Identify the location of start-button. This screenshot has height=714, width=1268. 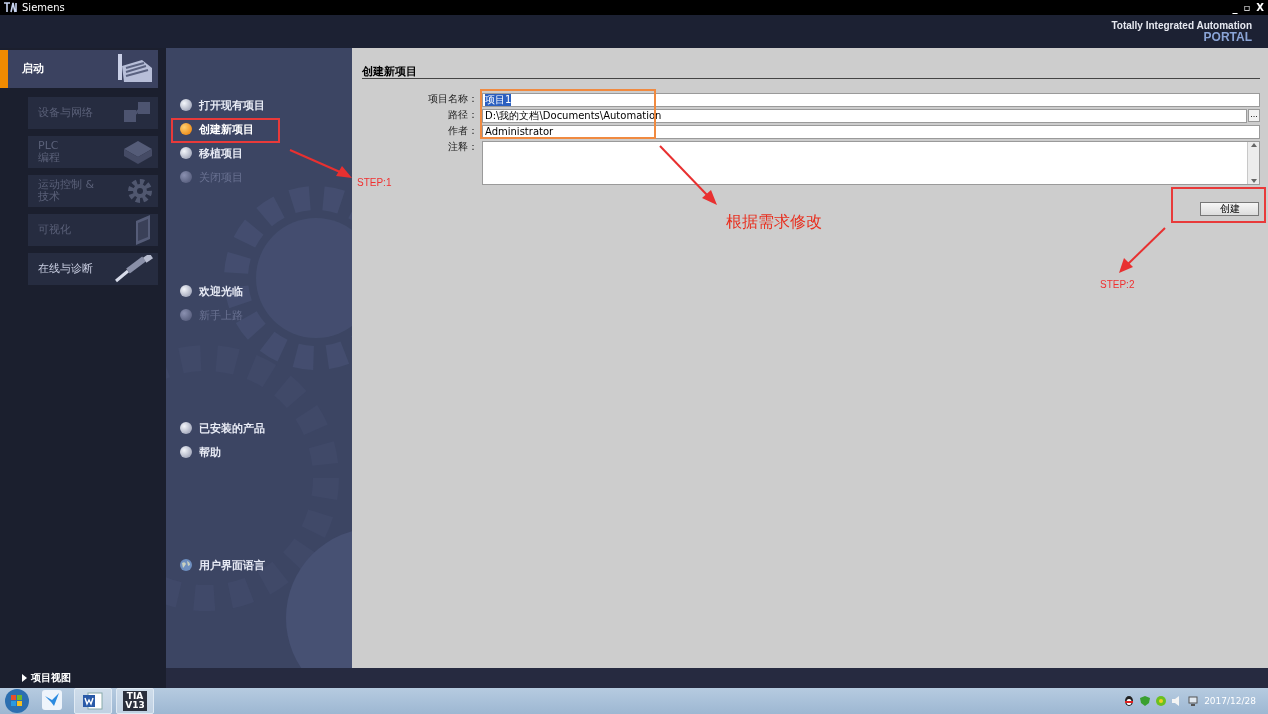
(17, 701).